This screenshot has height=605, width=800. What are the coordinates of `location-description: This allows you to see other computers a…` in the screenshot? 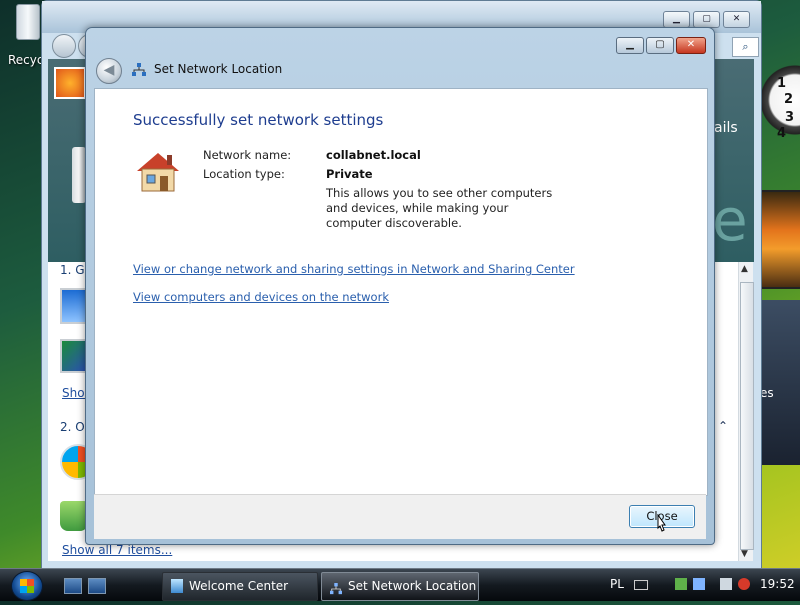 It's located at (439, 208).